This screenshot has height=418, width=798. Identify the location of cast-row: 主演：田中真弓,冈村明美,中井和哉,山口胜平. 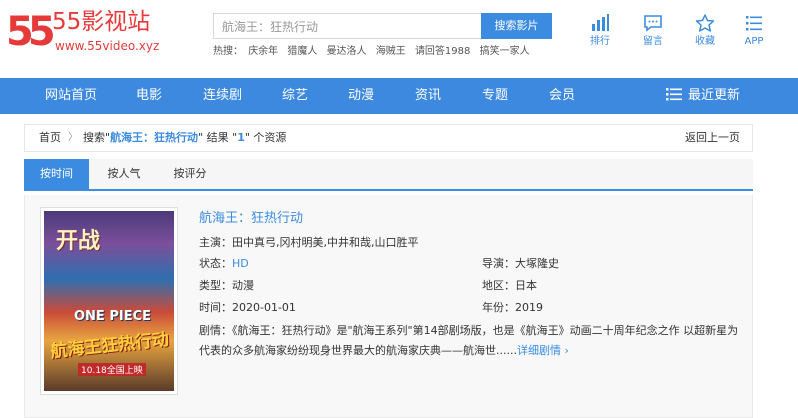
(309, 243).